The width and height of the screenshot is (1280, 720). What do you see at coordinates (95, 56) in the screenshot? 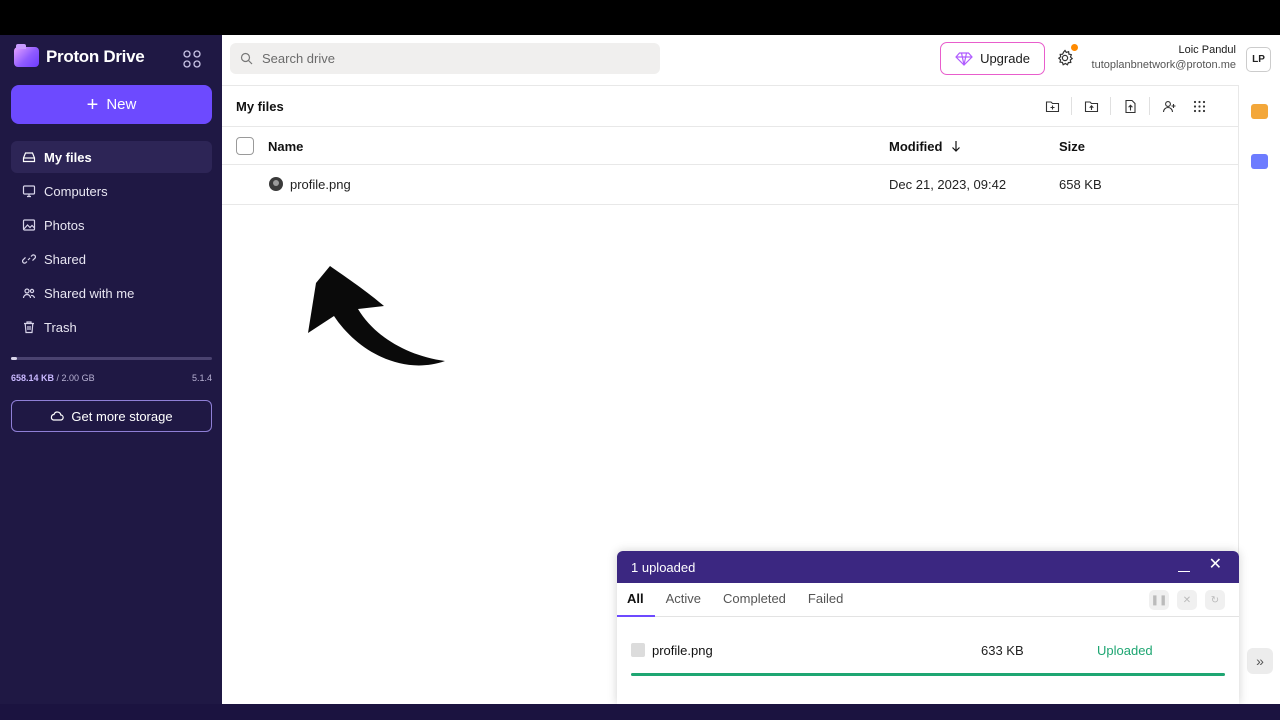
I see `app-name: Proton Drive` at bounding box center [95, 56].